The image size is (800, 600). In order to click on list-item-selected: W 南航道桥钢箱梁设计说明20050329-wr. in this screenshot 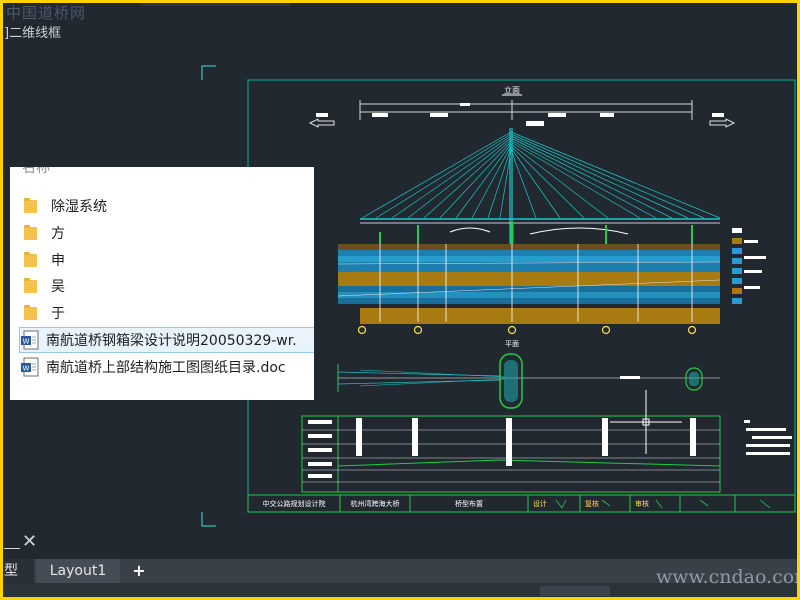, I will do `click(166, 340)`.